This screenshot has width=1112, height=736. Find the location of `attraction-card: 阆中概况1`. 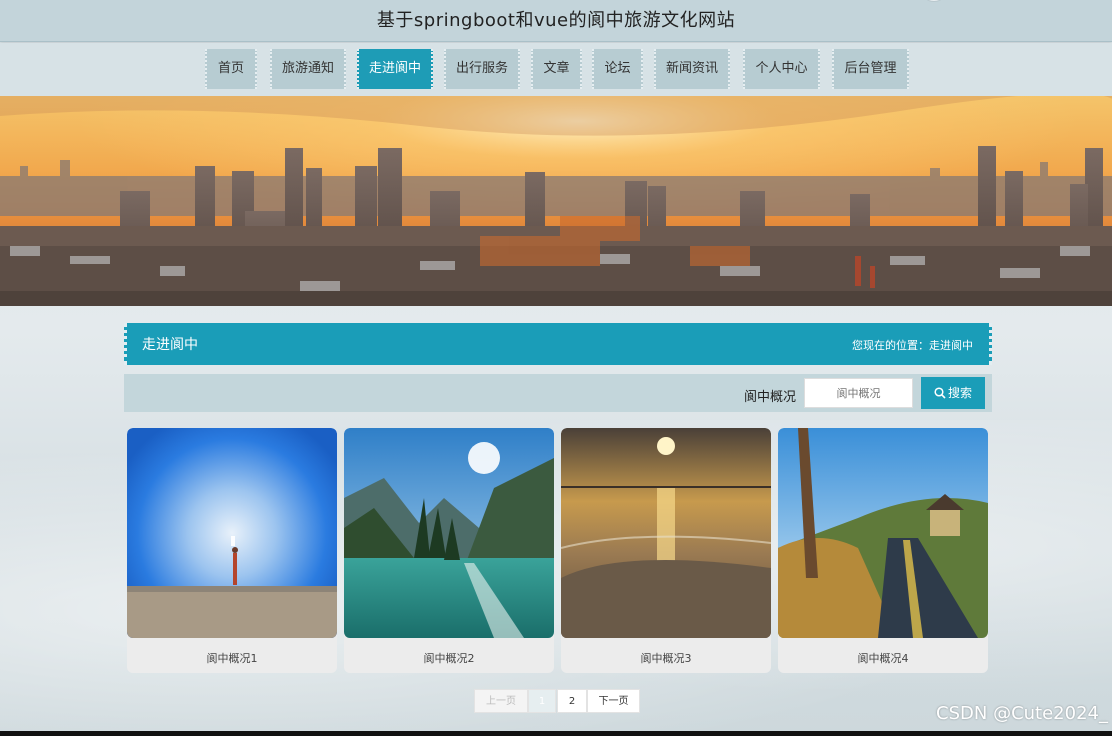

attraction-card: 阆中概况1 is located at coordinates (232, 550).